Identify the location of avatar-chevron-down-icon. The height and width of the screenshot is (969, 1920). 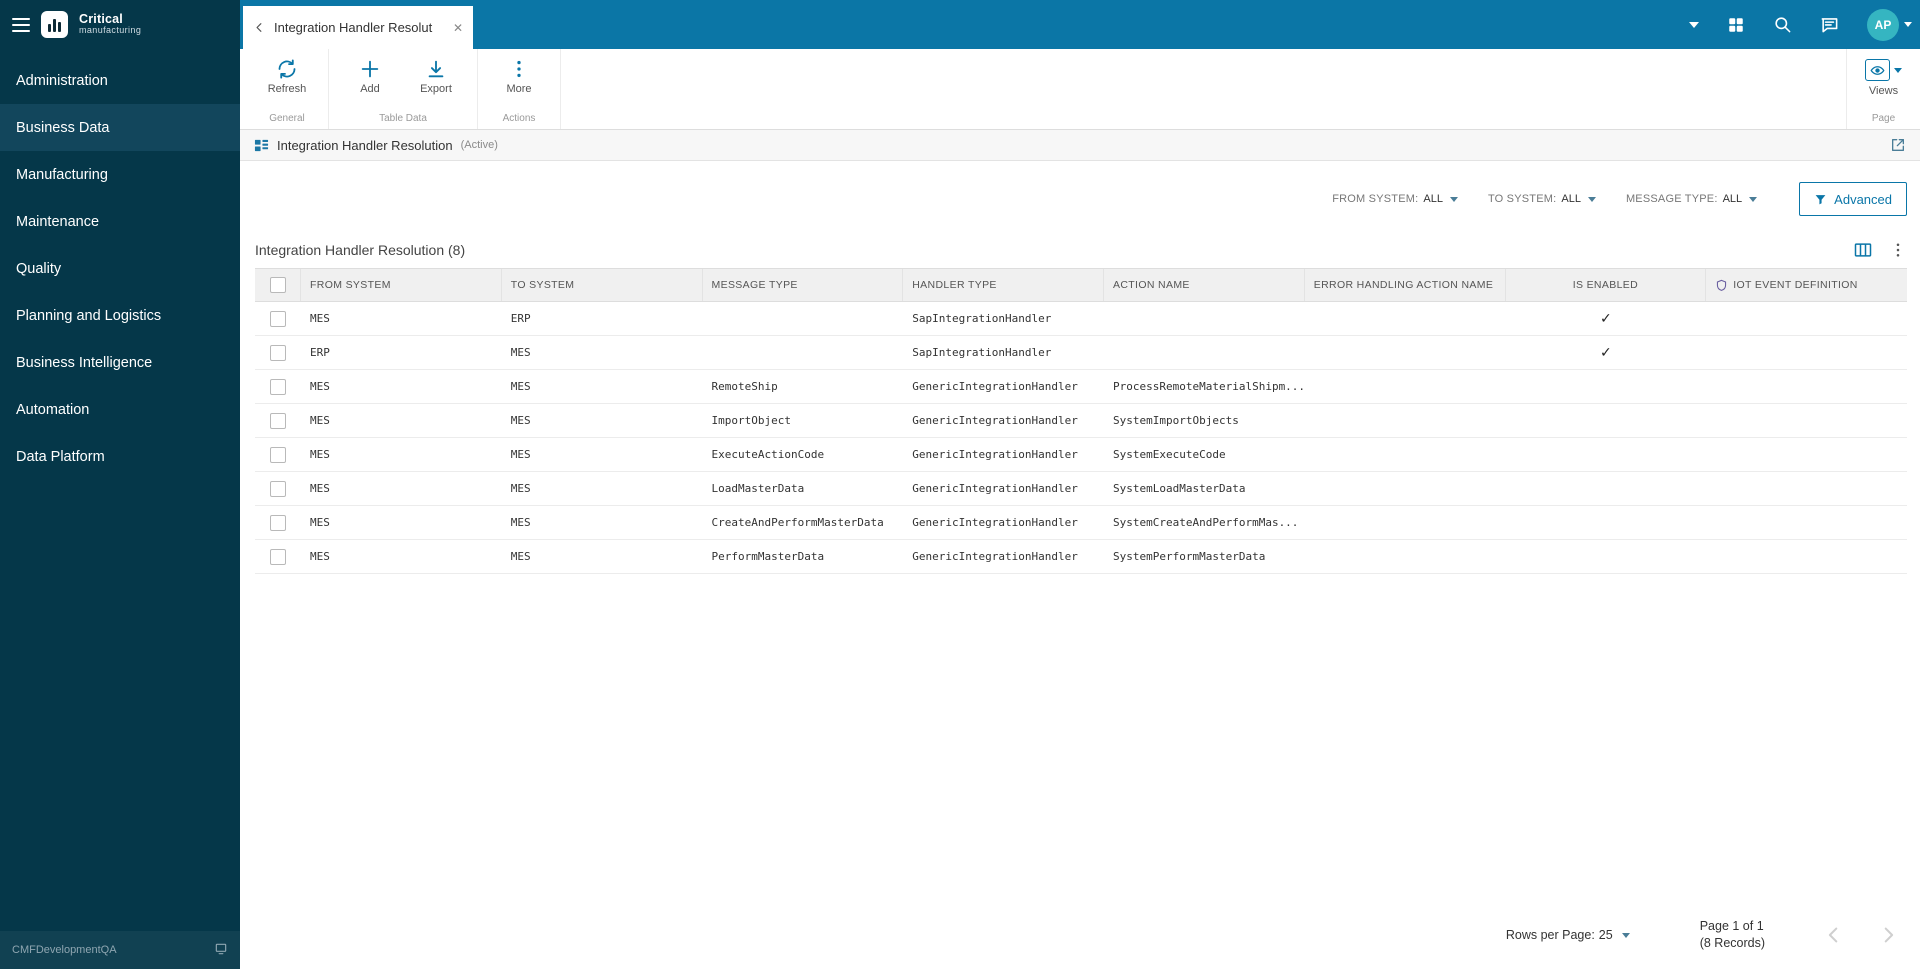
(1908, 24).